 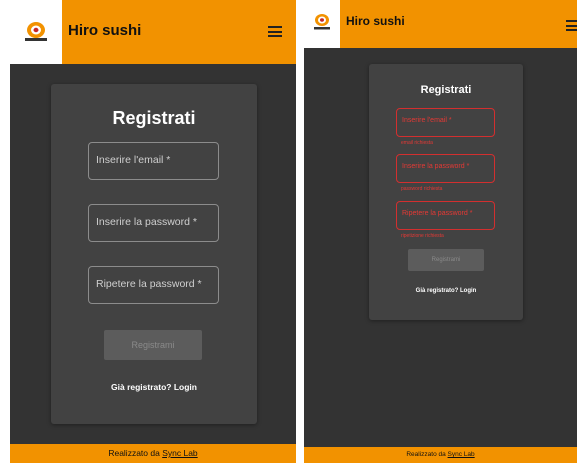 I want to click on password-error: password richiesta, so click(x=422, y=189).